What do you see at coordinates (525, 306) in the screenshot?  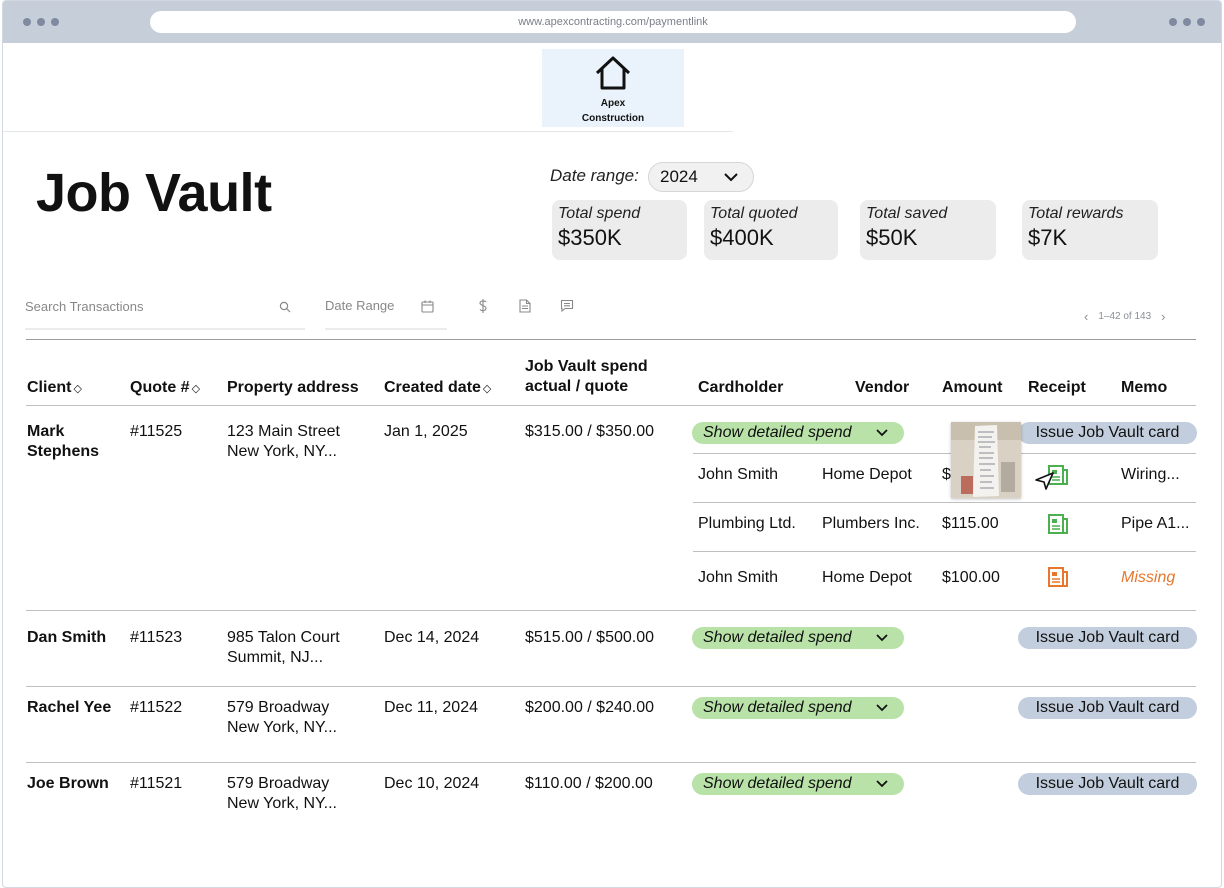 I see `document-filter-icon` at bounding box center [525, 306].